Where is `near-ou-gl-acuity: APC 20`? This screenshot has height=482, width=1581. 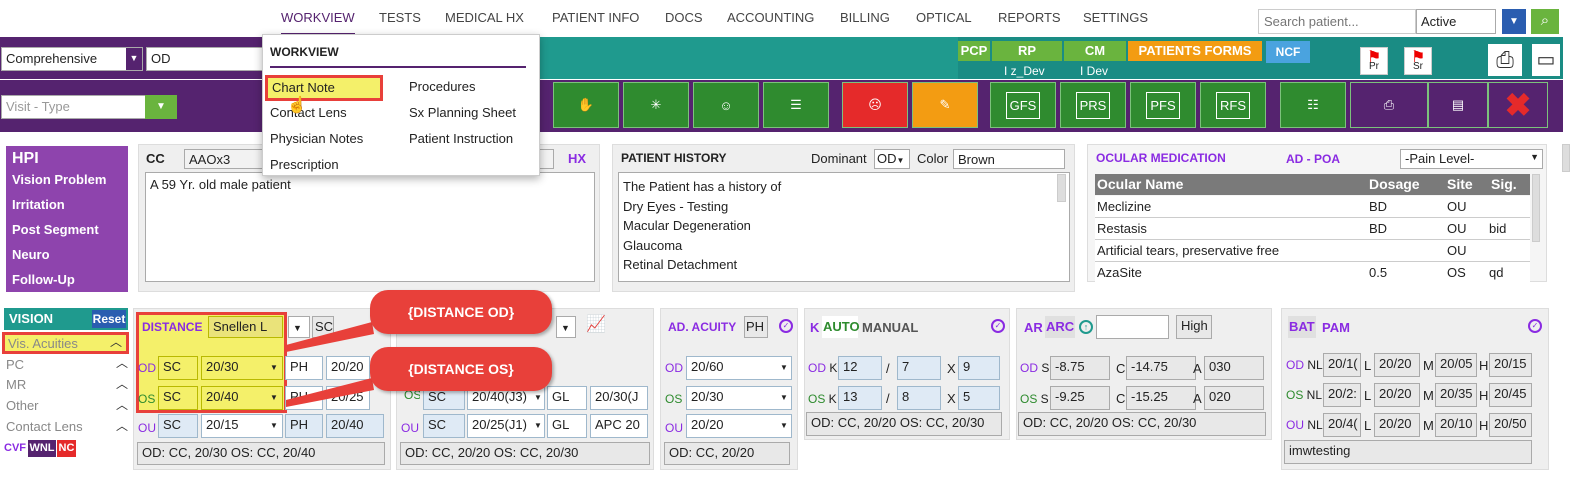
near-ou-gl-acuity: APC 20 is located at coordinates (619, 426).